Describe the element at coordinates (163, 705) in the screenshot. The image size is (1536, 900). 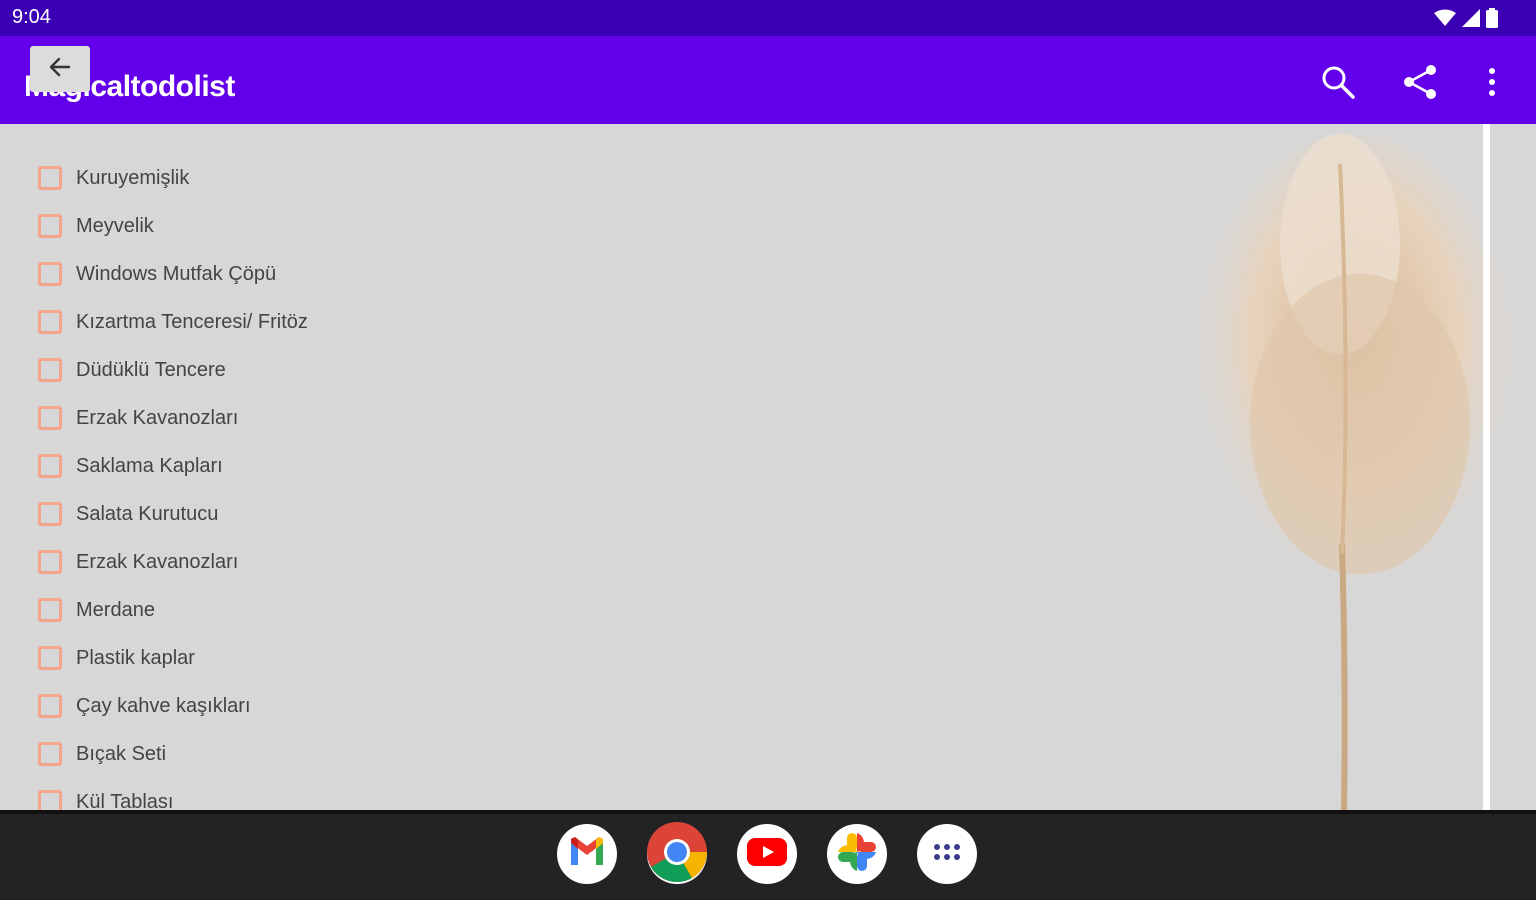
I see `list-item-label: Çay kahve kaşıkları` at that location.